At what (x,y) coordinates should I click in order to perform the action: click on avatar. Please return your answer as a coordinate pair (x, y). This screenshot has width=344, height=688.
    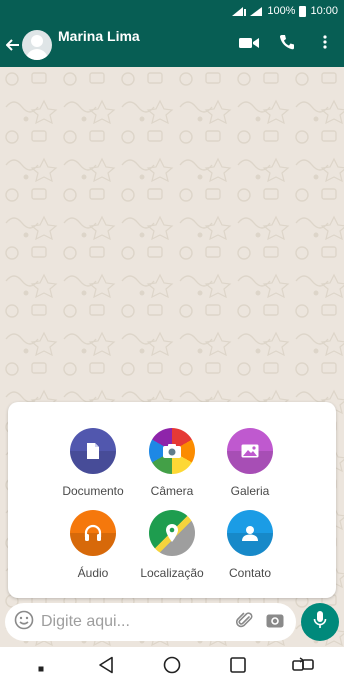
    Looking at the image, I should click on (37, 44).